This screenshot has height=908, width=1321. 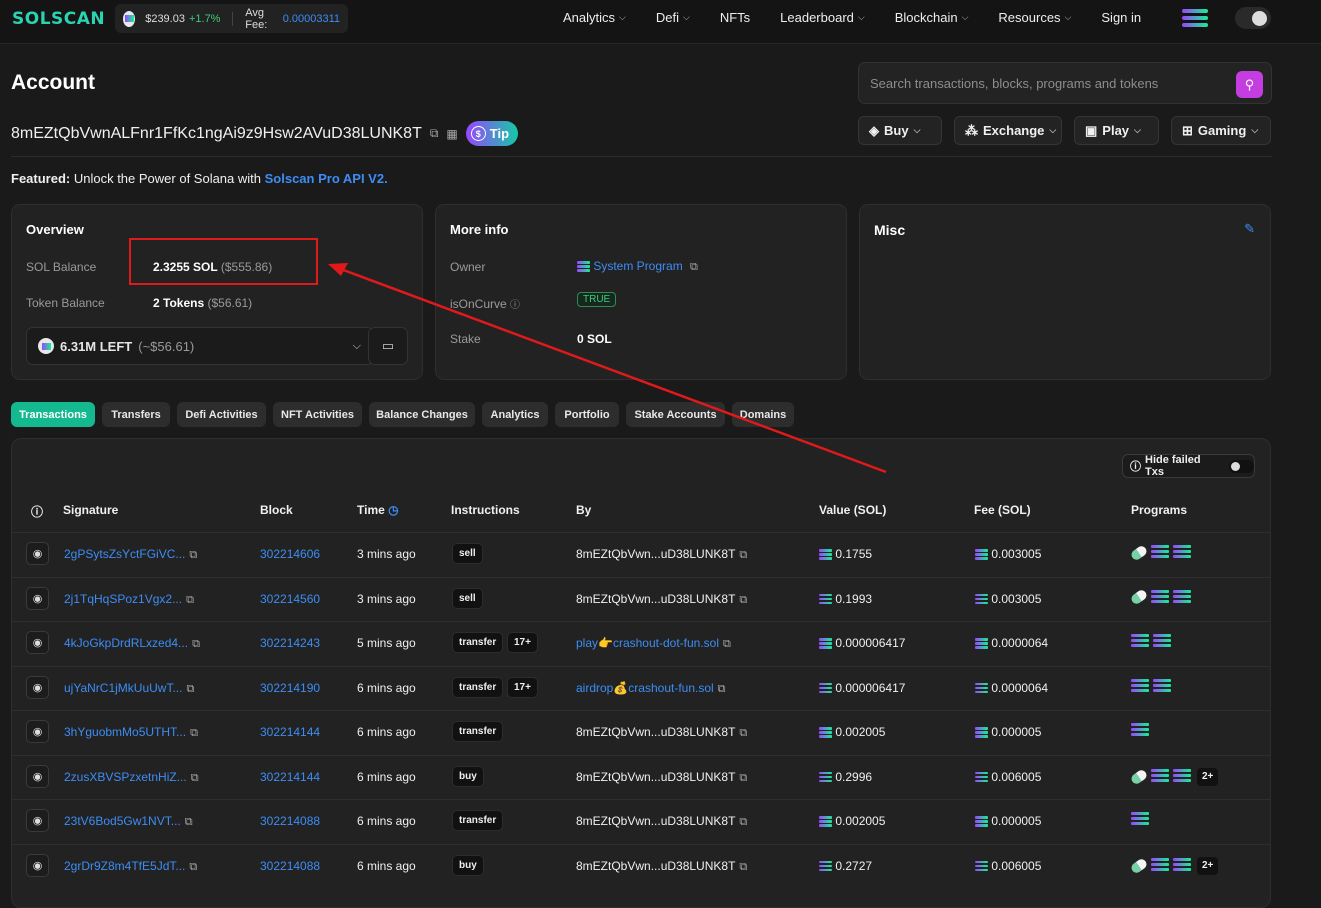 I want to click on block-link: 302214560, so click(x=290, y=599).